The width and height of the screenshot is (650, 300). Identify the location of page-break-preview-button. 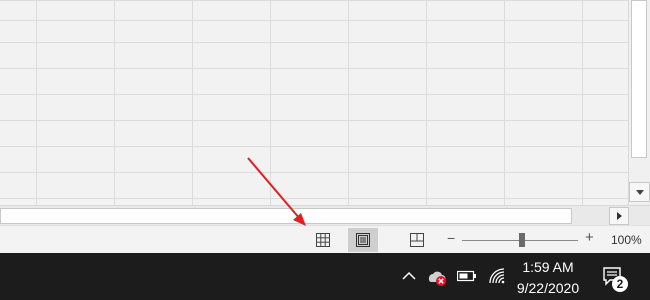
(417, 240).